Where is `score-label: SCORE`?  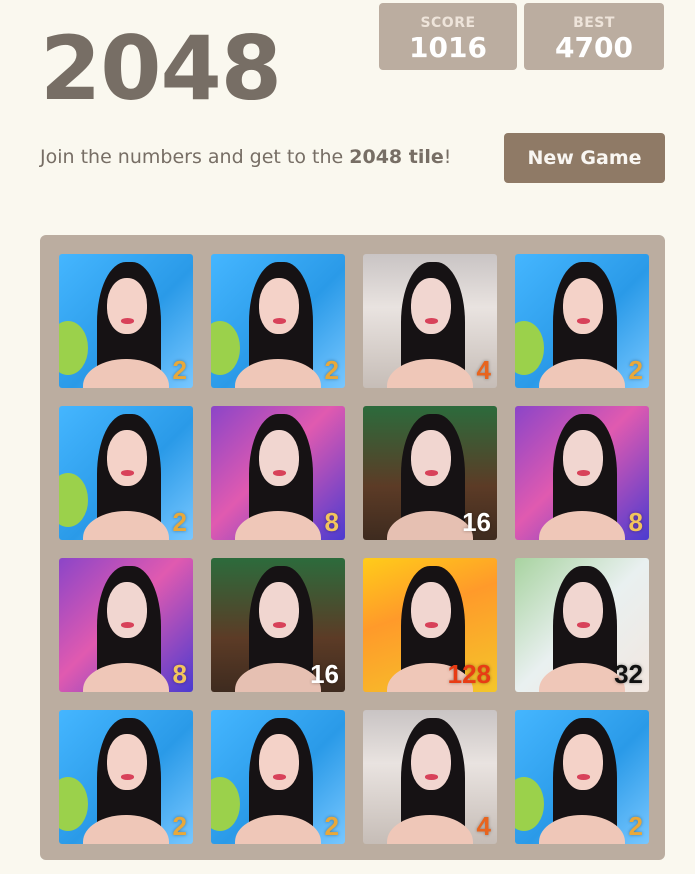 score-label: SCORE is located at coordinates (448, 23).